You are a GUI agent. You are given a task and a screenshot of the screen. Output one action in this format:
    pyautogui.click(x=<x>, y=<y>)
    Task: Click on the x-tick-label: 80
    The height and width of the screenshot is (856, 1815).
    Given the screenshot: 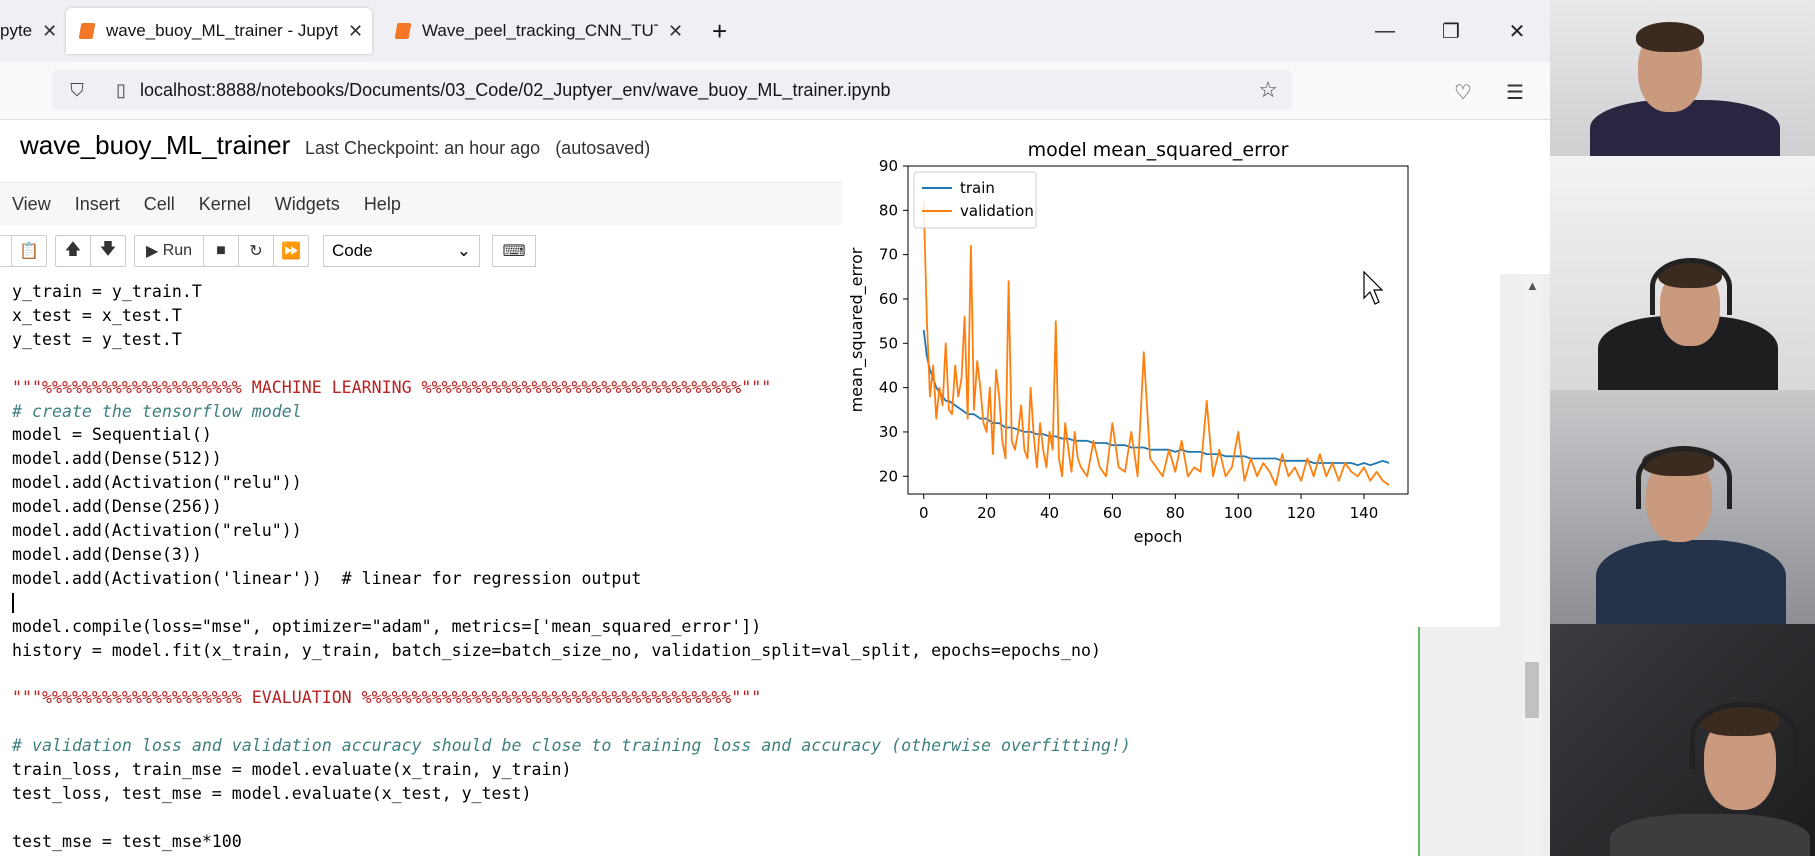 What is the action you would take?
    pyautogui.click(x=1175, y=513)
    